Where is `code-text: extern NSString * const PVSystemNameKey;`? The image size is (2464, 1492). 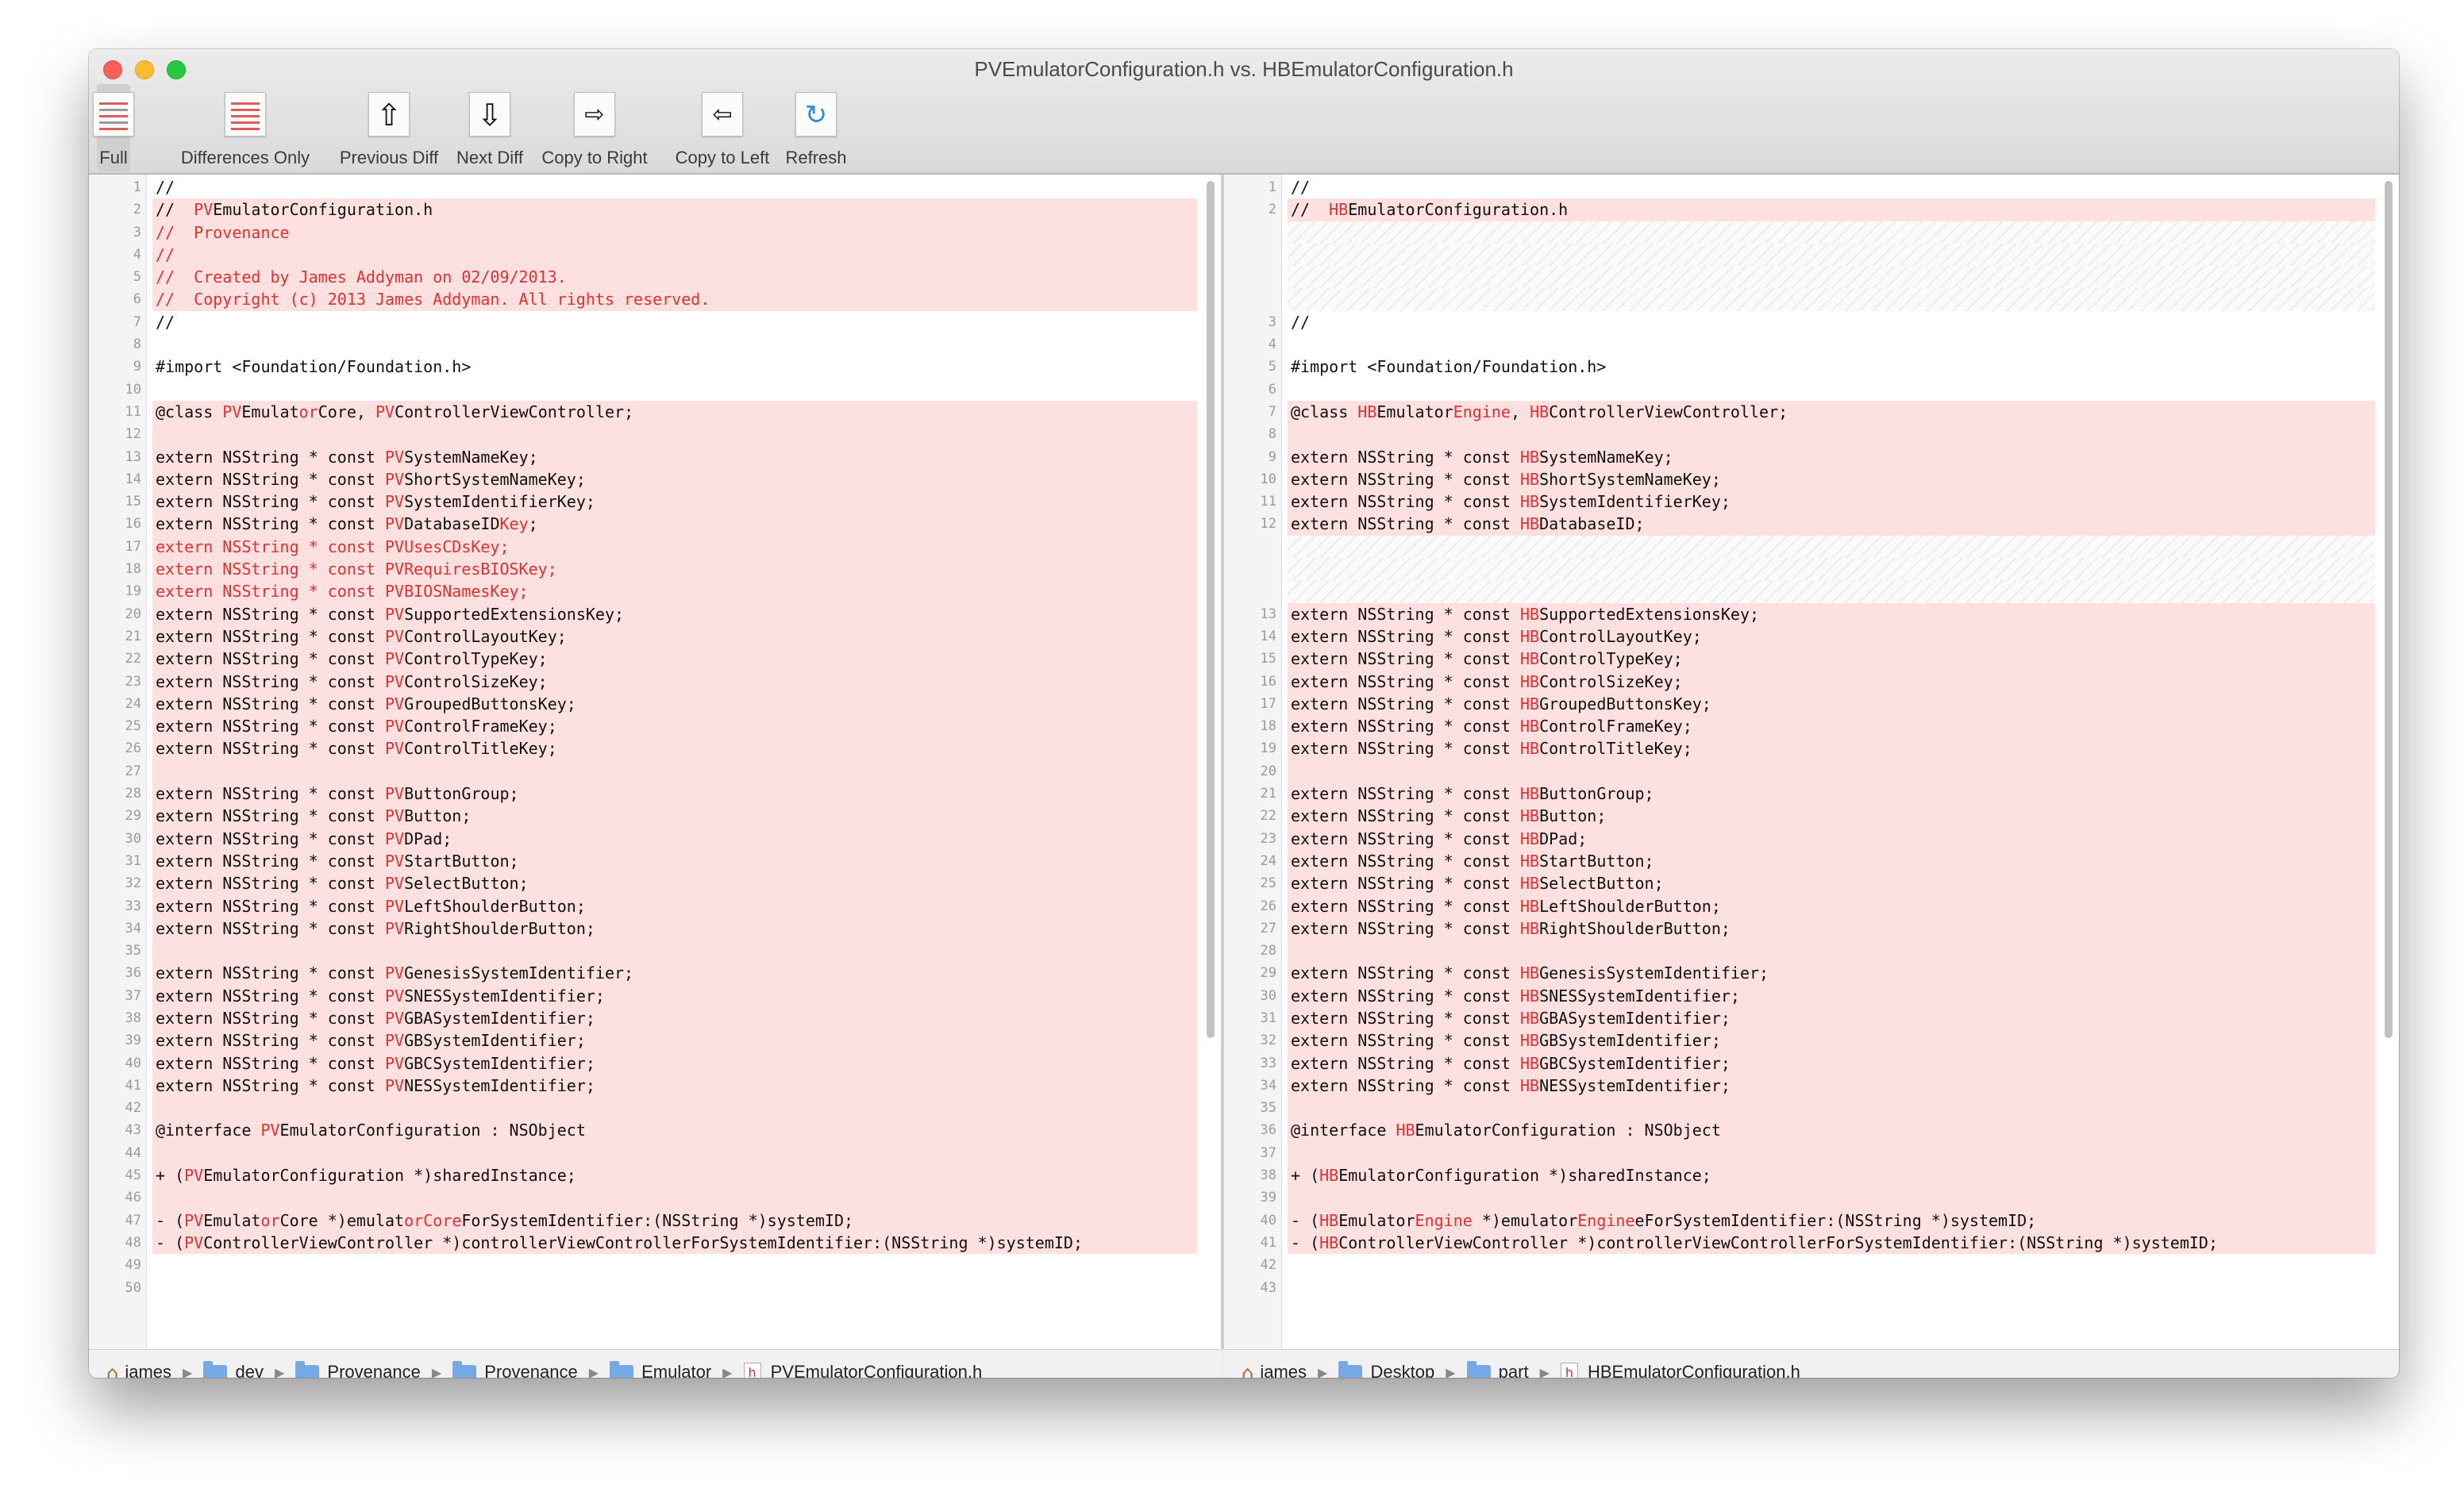
code-text: extern NSString * const PVSystemNameKey; is located at coordinates (674, 456).